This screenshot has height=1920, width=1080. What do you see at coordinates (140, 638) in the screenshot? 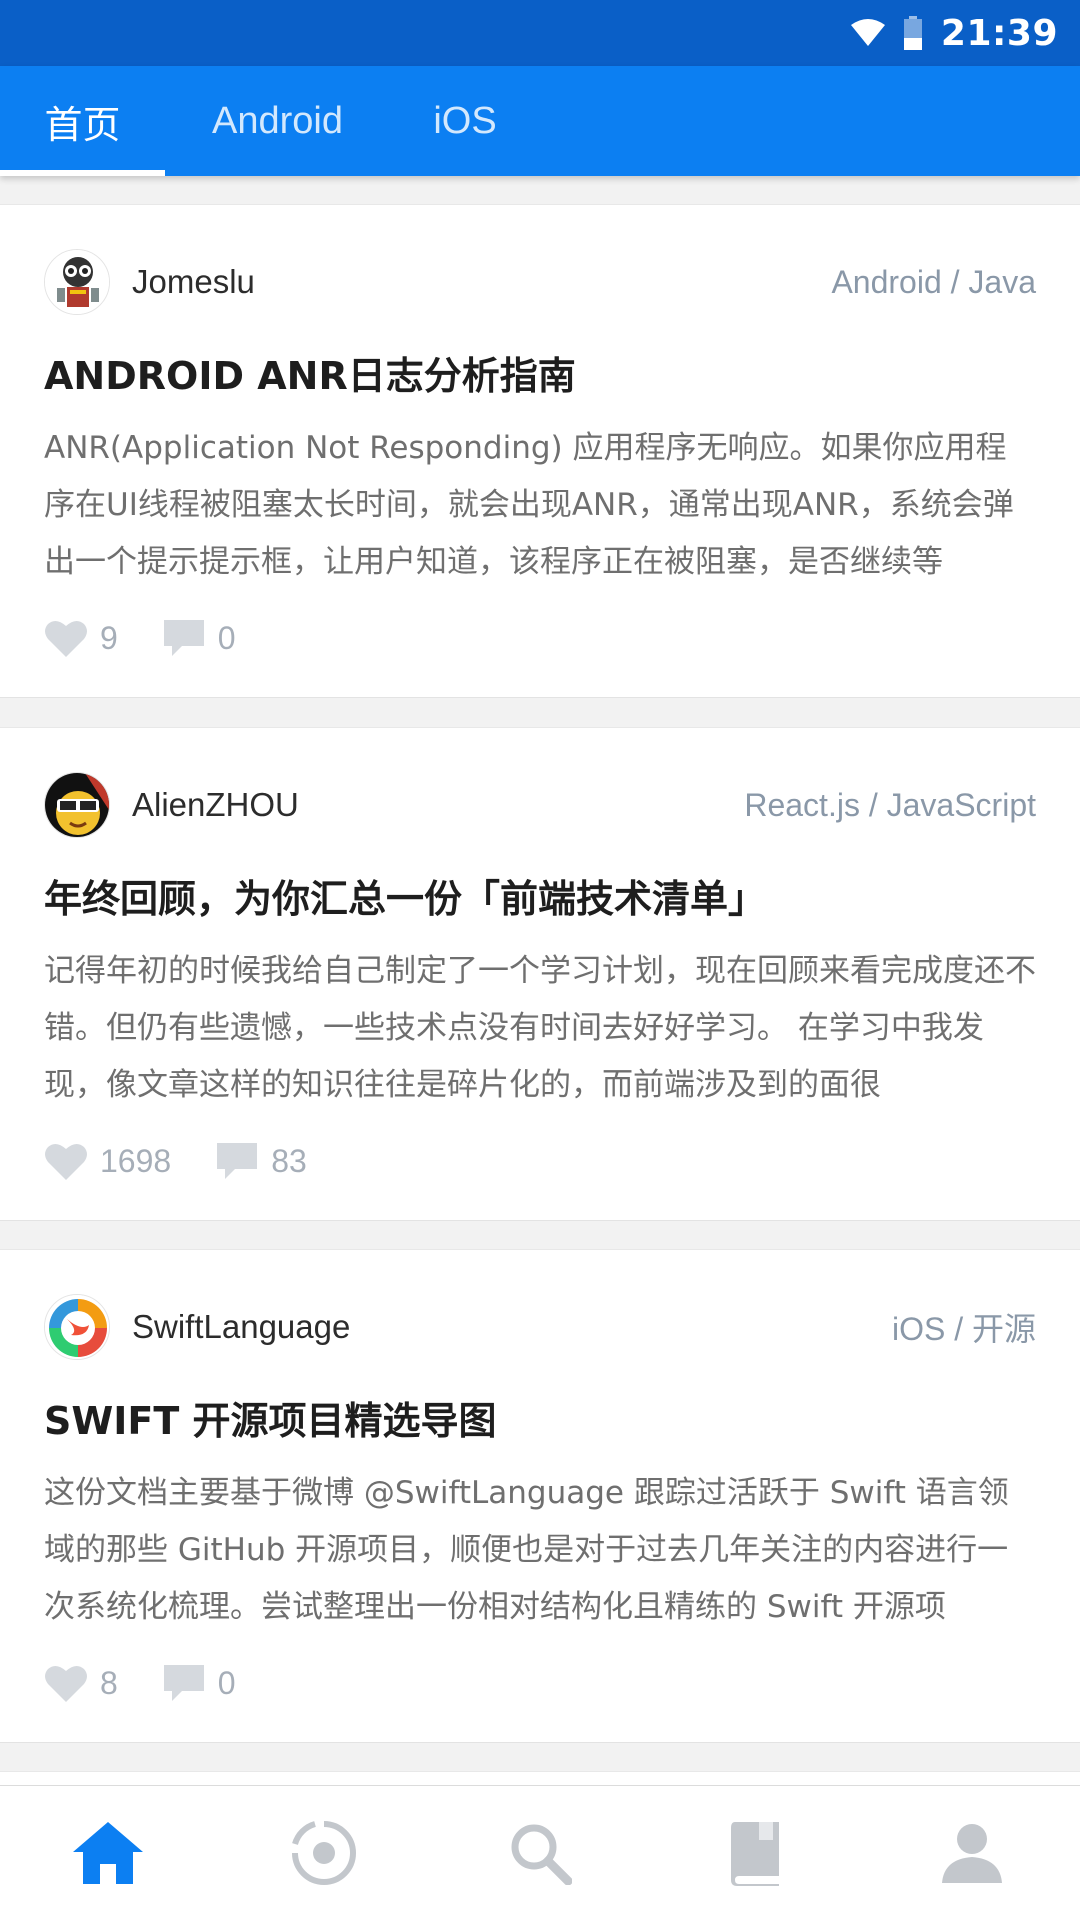
I see `card-footer: 9 0` at bounding box center [140, 638].